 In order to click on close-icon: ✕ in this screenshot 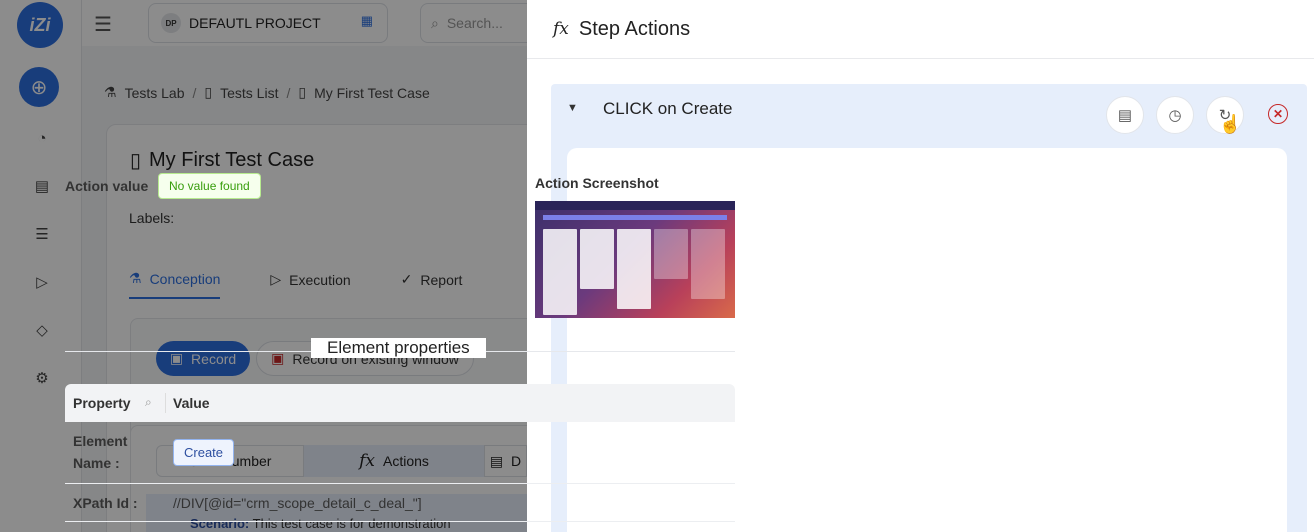, I will do `click(1278, 114)`.